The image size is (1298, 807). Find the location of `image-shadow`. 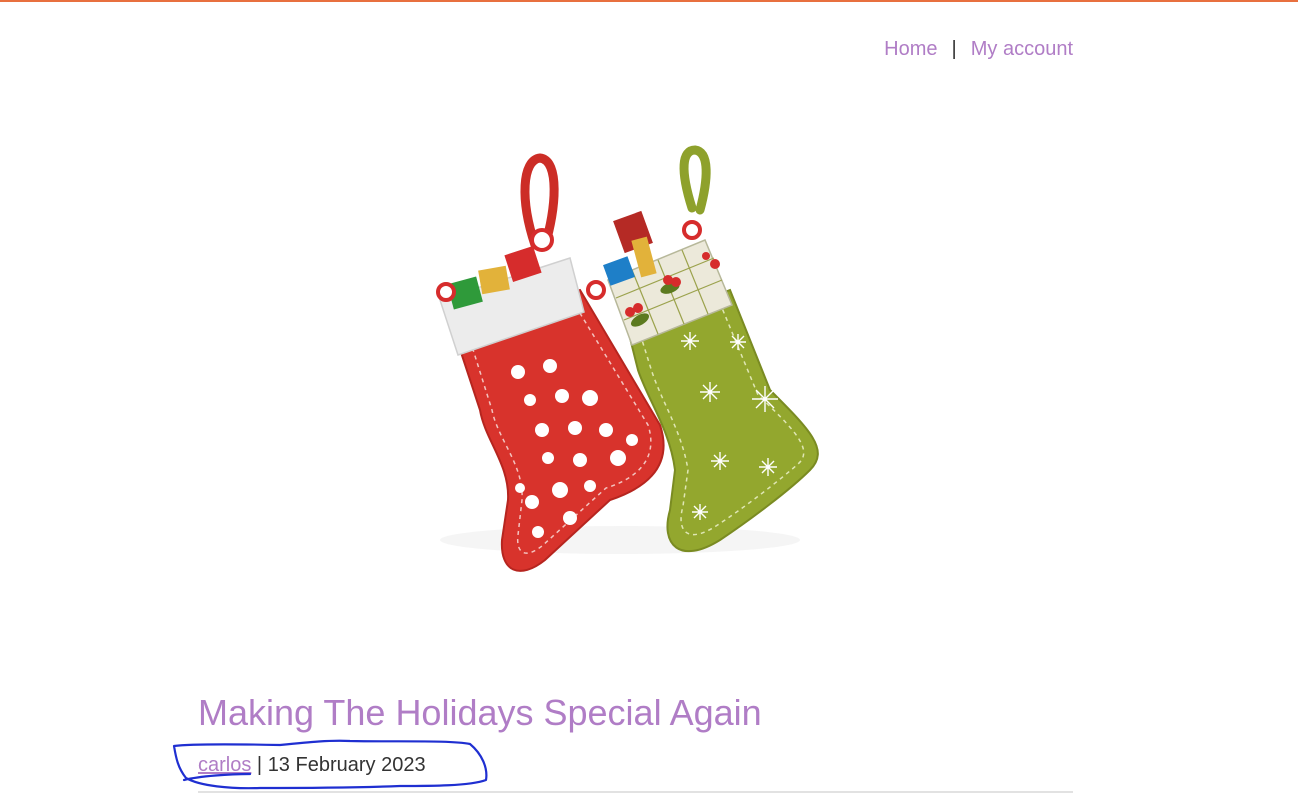

image-shadow is located at coordinates (620, 540).